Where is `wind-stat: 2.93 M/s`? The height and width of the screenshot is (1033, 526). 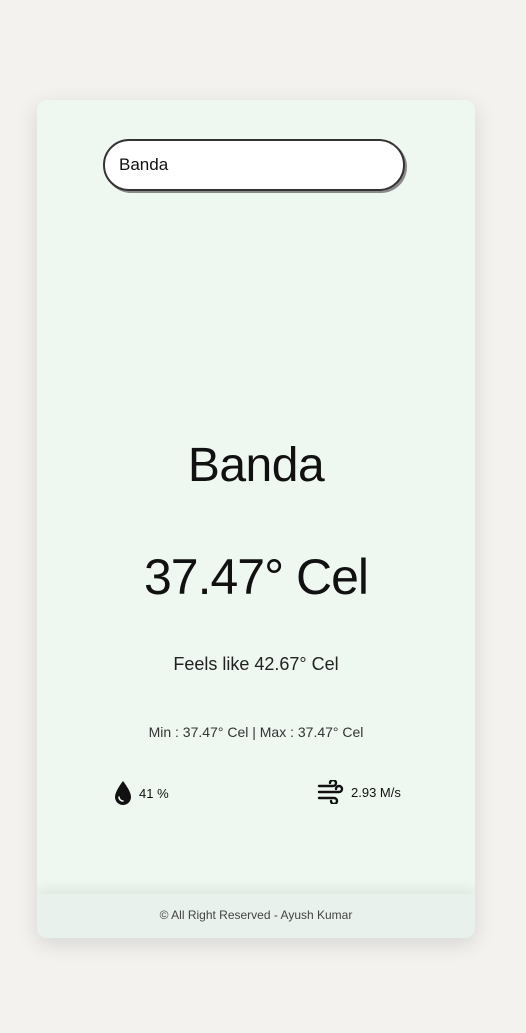
wind-stat: 2.93 M/s is located at coordinates (359, 792).